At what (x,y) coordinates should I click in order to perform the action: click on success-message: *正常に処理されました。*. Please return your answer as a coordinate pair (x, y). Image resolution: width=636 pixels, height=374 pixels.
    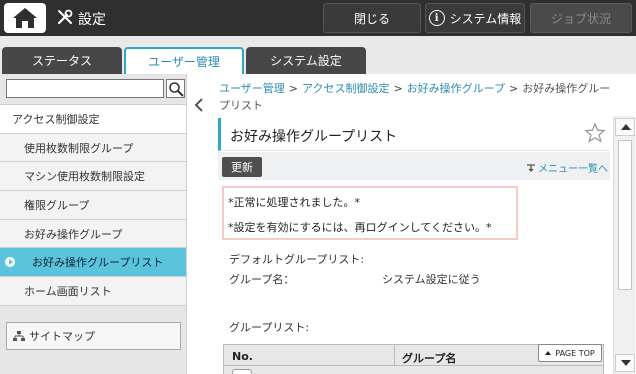
    Looking at the image, I should click on (294, 202).